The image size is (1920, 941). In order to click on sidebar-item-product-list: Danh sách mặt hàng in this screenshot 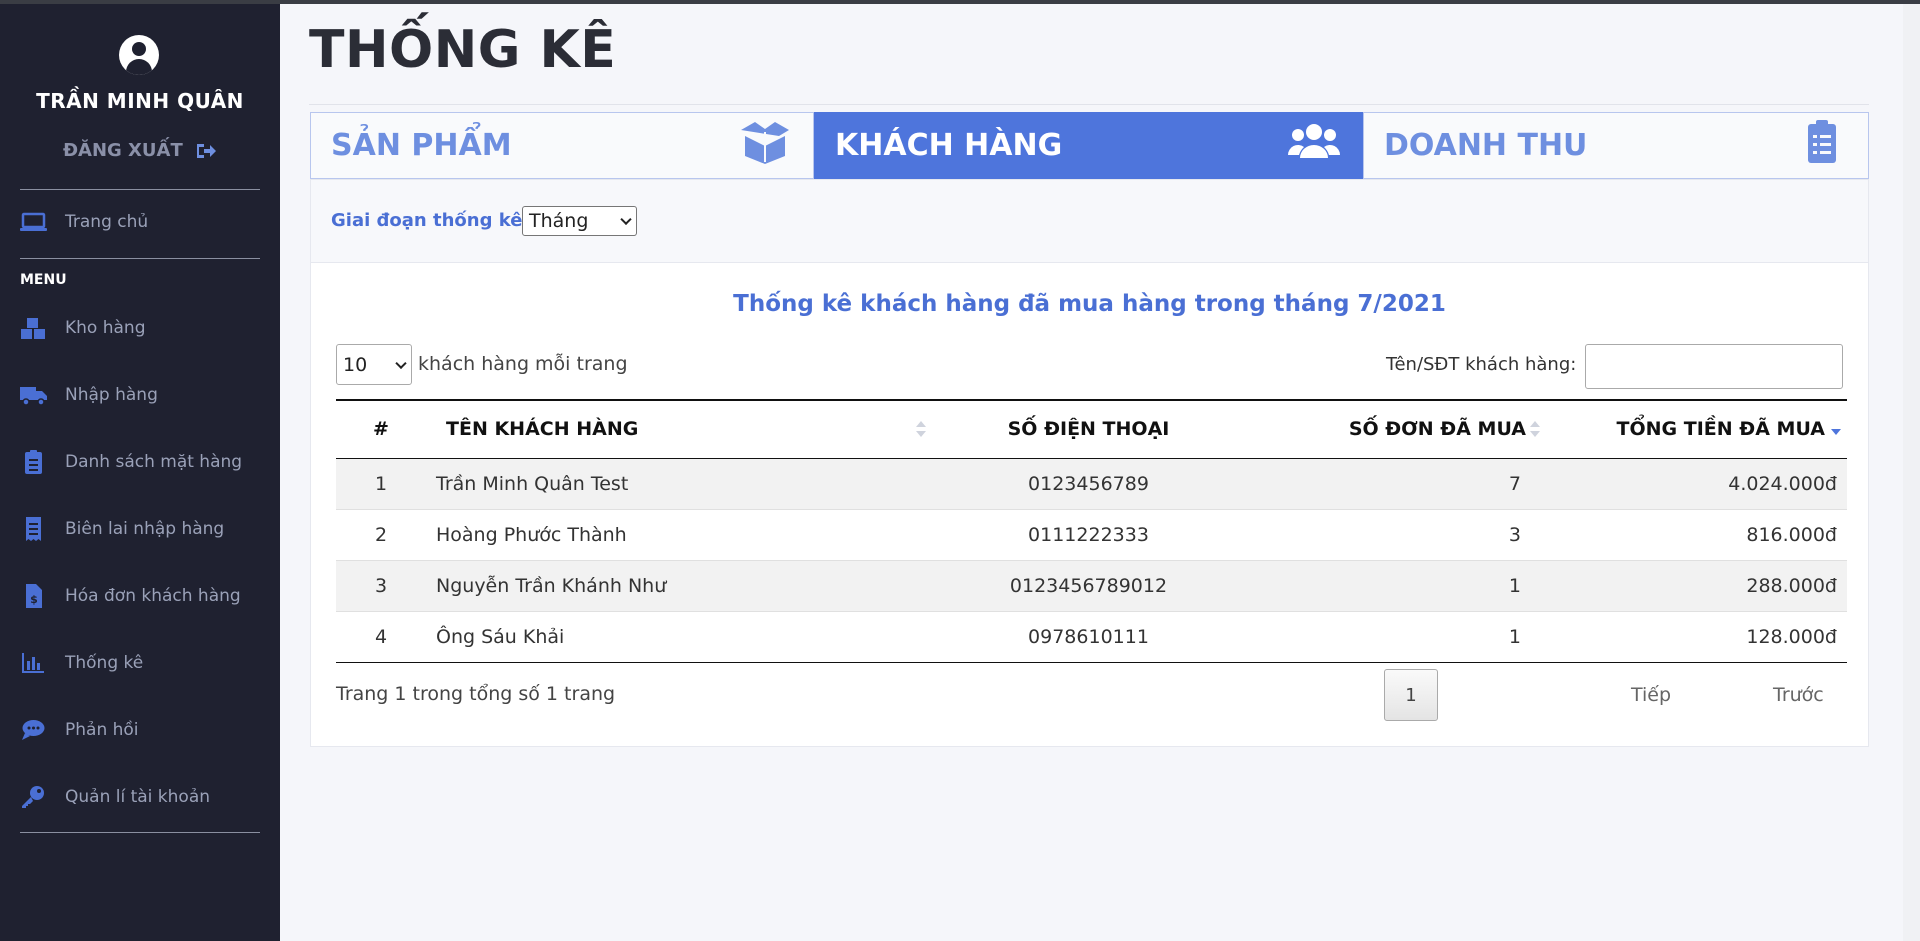, I will do `click(145, 462)`.